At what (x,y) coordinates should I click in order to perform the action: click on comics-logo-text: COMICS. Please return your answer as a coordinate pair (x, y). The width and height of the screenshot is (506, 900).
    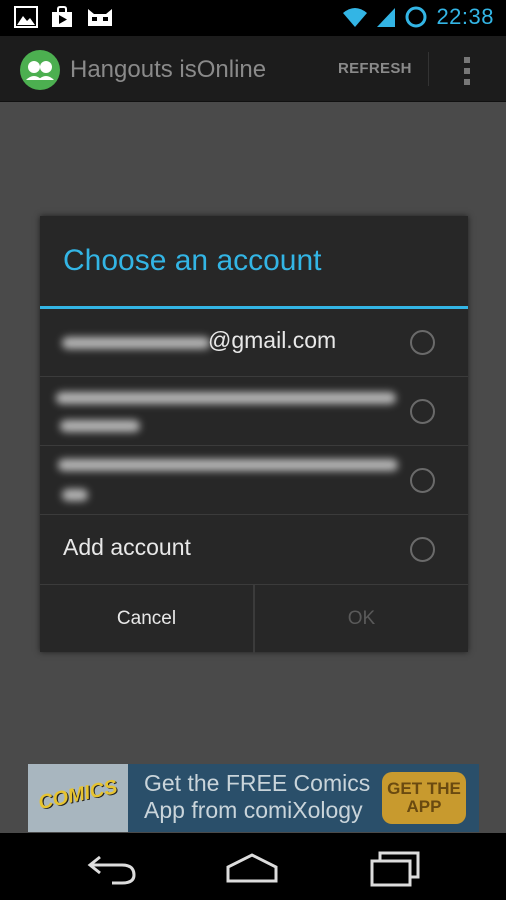
    Looking at the image, I should click on (78, 795).